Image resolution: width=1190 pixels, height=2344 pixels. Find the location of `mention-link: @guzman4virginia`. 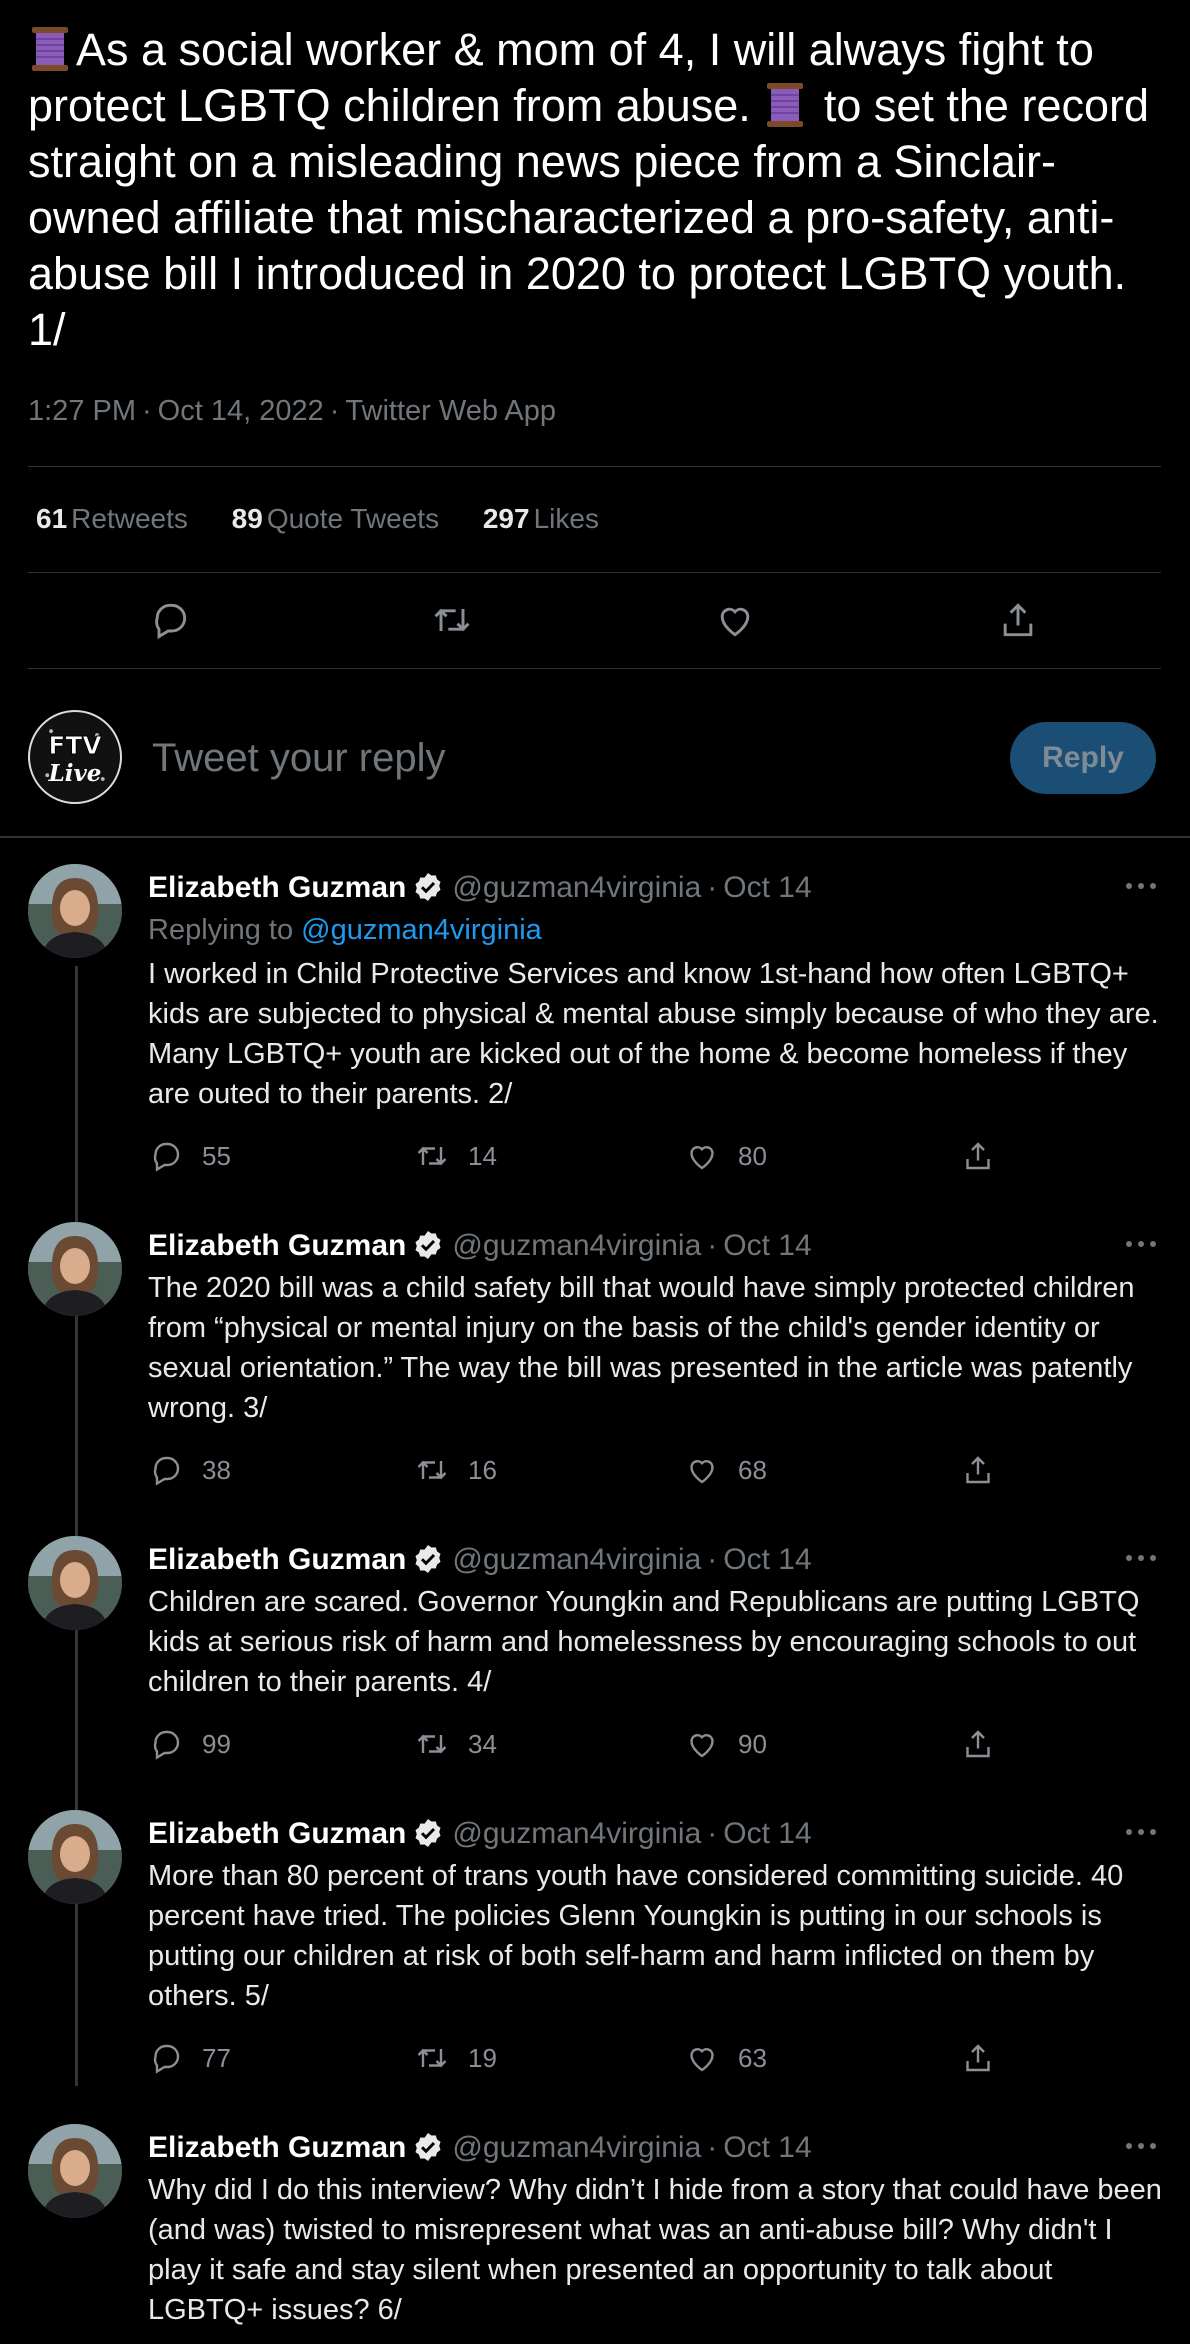

mention-link: @guzman4virginia is located at coordinates (421, 930).